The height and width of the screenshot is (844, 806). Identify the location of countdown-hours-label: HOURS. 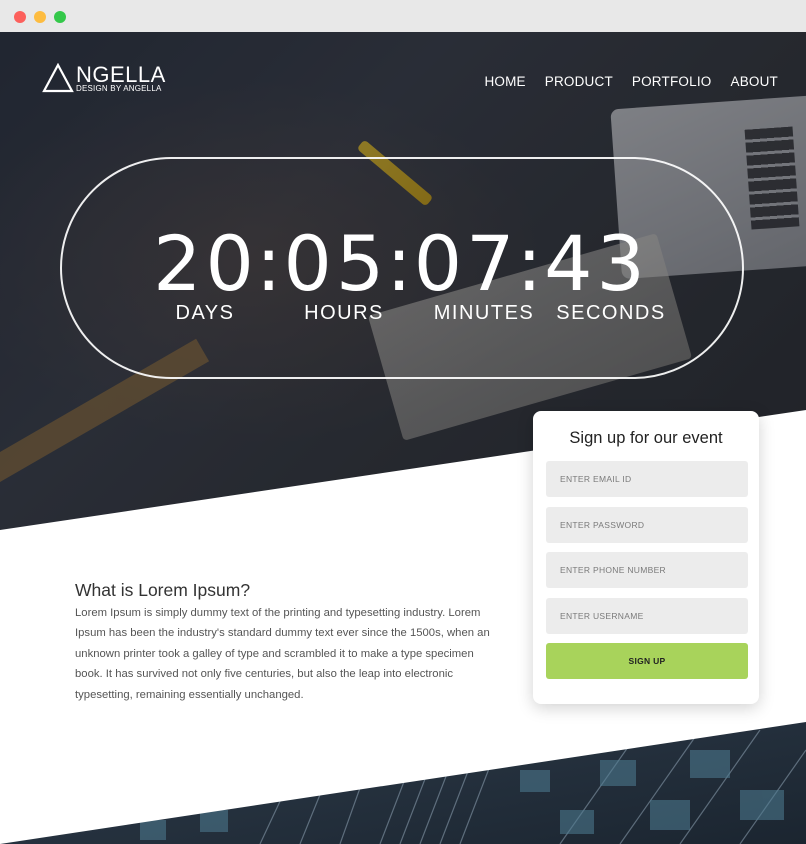
(344, 313).